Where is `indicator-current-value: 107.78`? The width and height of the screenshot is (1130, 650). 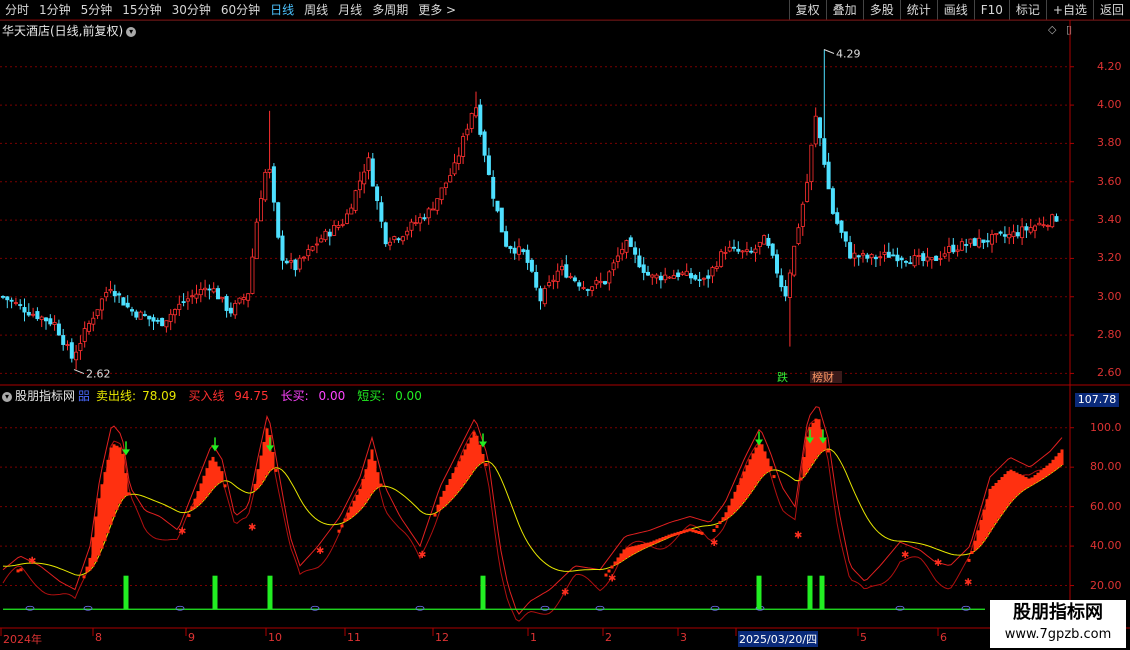
indicator-current-value: 107.78 is located at coordinates (1097, 400).